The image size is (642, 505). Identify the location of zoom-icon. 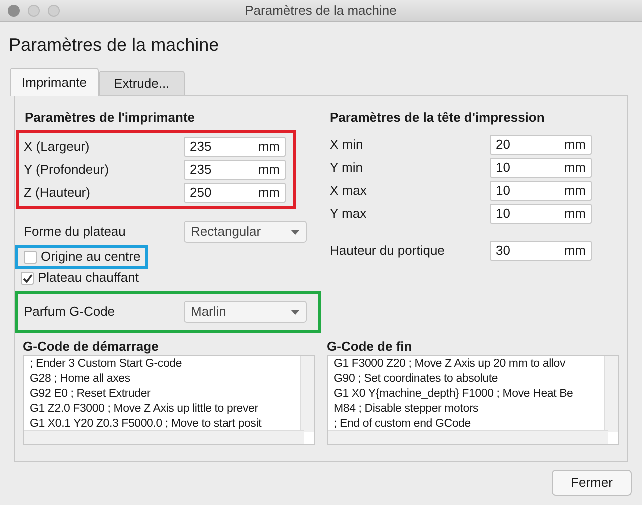
(54, 10).